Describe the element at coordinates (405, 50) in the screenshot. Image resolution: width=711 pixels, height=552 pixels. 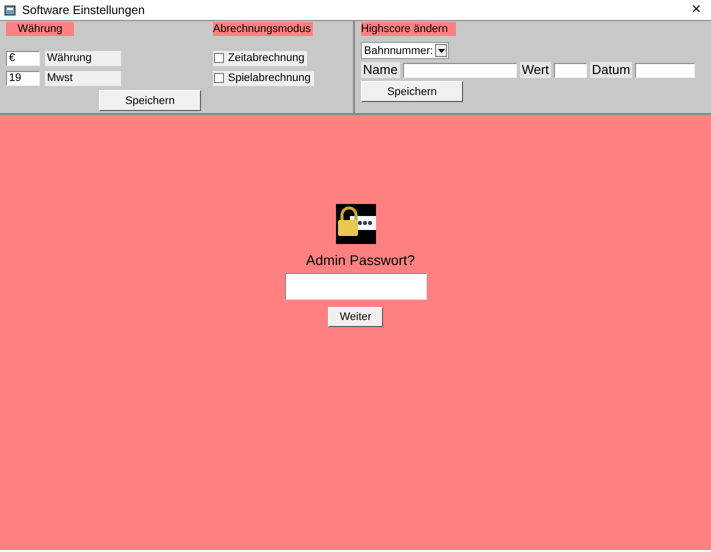
I see `dropdown: Bahnnummer:` at that location.